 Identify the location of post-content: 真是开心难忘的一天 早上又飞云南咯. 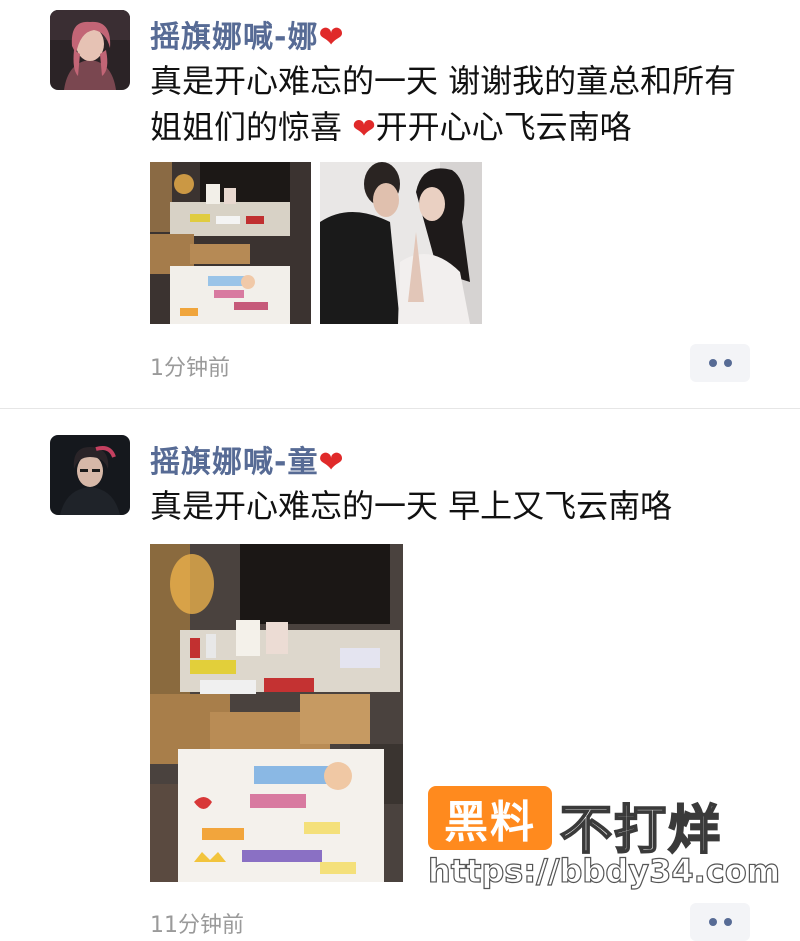
(460, 506).